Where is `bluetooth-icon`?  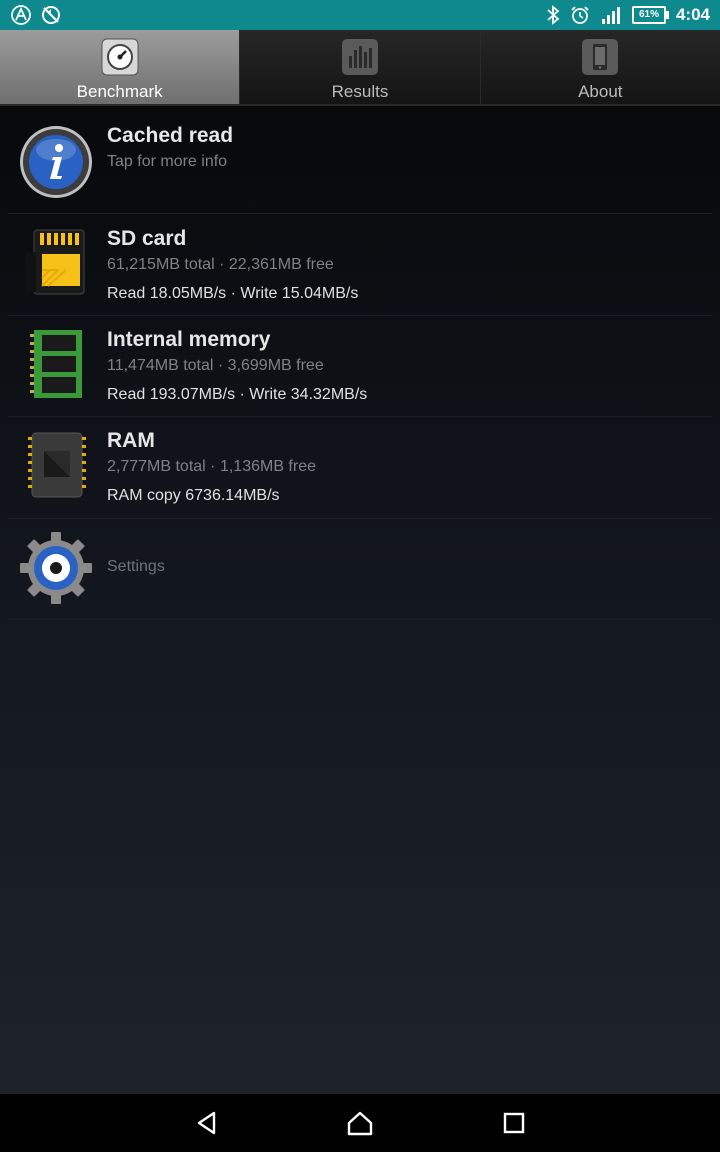
bluetooth-icon is located at coordinates (553, 15).